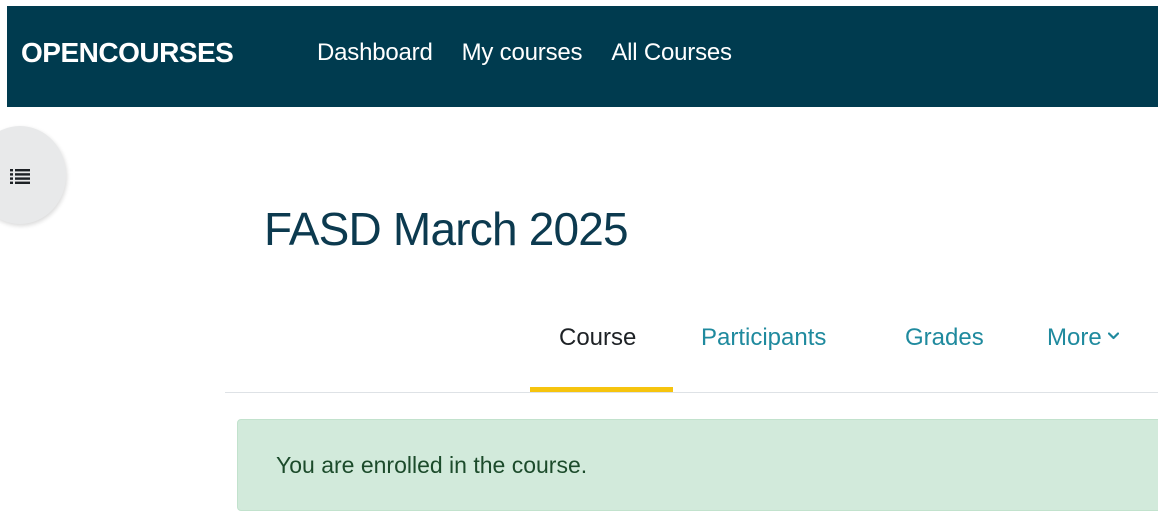 This screenshot has width=1158, height=511. What do you see at coordinates (446, 229) in the screenshot?
I see `page-title: FASD March 2025` at bounding box center [446, 229].